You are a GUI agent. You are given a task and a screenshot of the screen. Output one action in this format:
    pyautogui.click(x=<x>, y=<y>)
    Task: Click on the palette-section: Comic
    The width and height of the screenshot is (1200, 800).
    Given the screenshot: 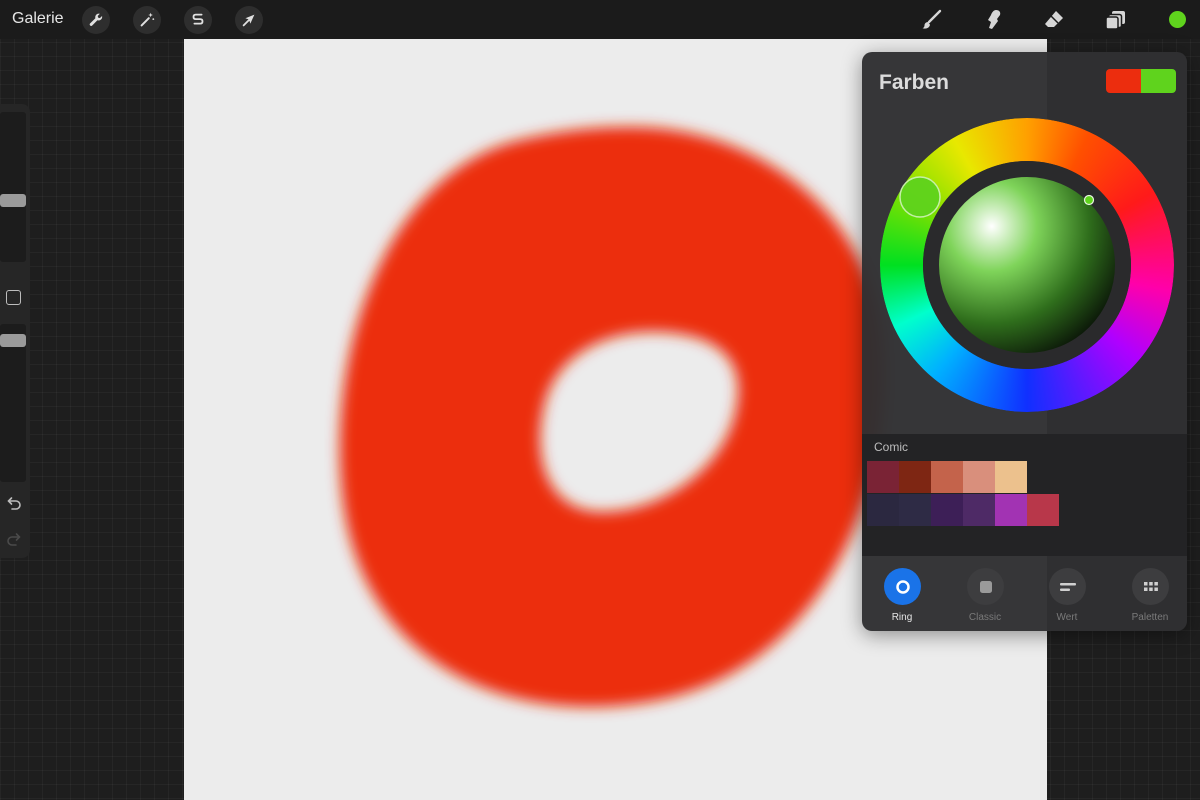 What is the action you would take?
    pyautogui.click(x=1024, y=495)
    